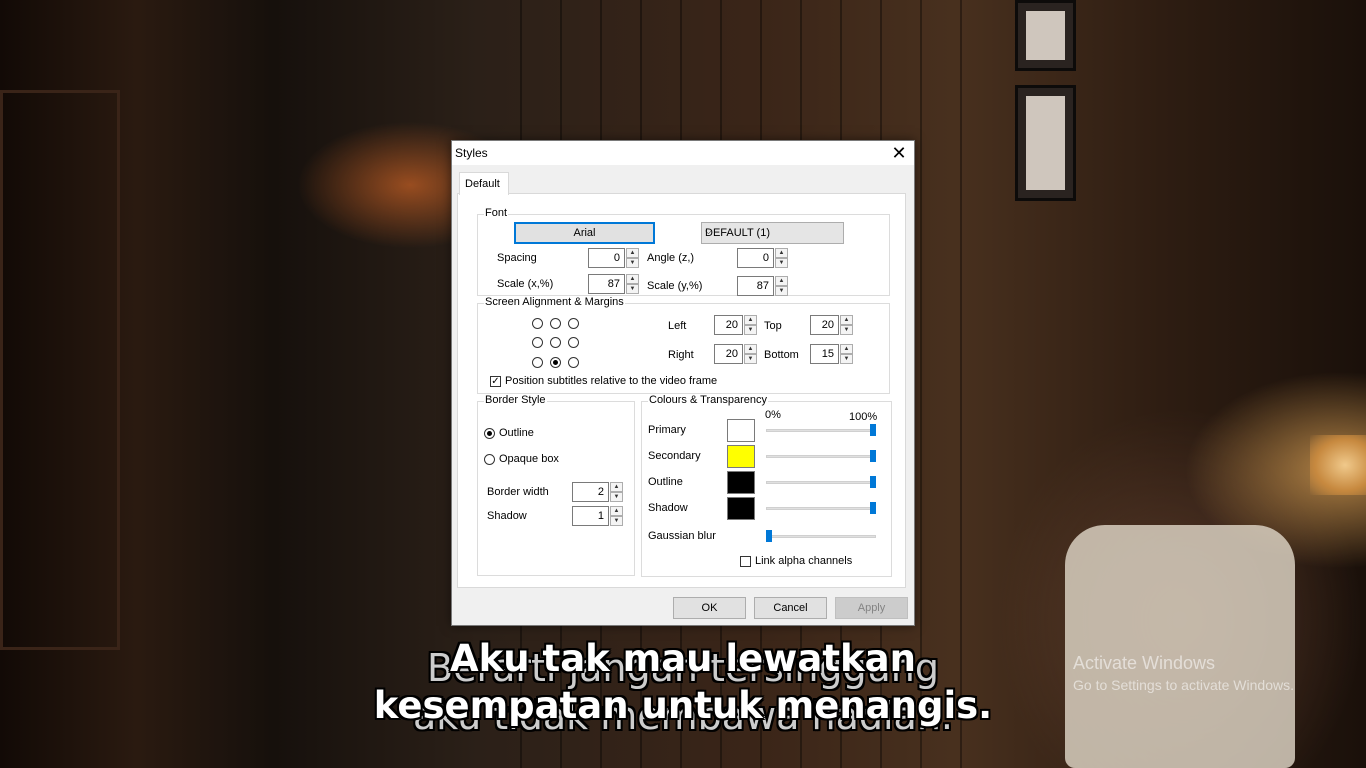 This screenshot has height=768, width=1366. Describe the element at coordinates (824, 325) in the screenshot. I see `margin-top-value: 20` at that location.